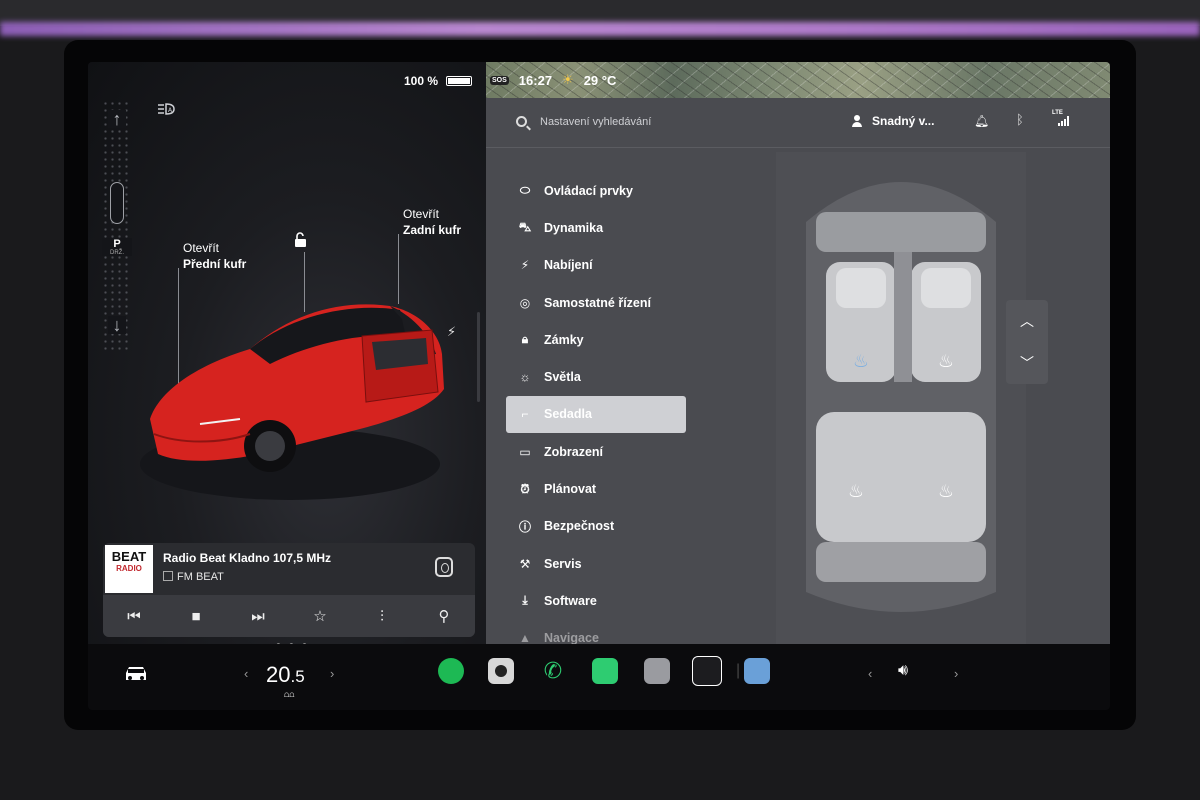  Describe the element at coordinates (421, 214) in the screenshot. I see `rear-trunk-action: Otevřít` at that location.